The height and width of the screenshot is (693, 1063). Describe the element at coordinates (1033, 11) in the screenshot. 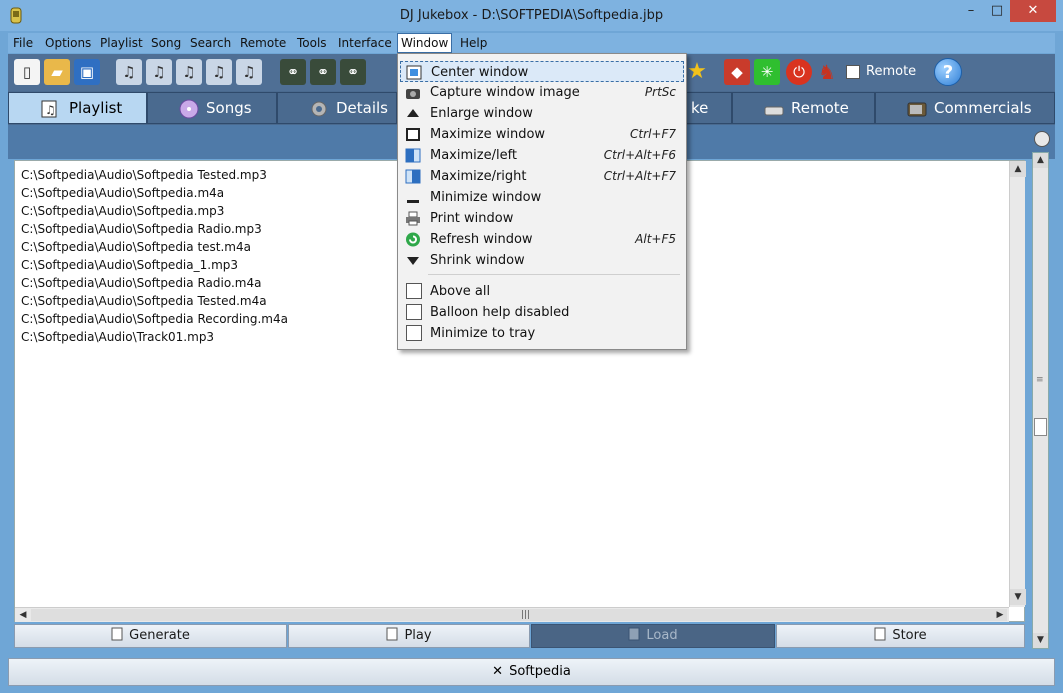

I see `close-window-button: ✕` at that location.